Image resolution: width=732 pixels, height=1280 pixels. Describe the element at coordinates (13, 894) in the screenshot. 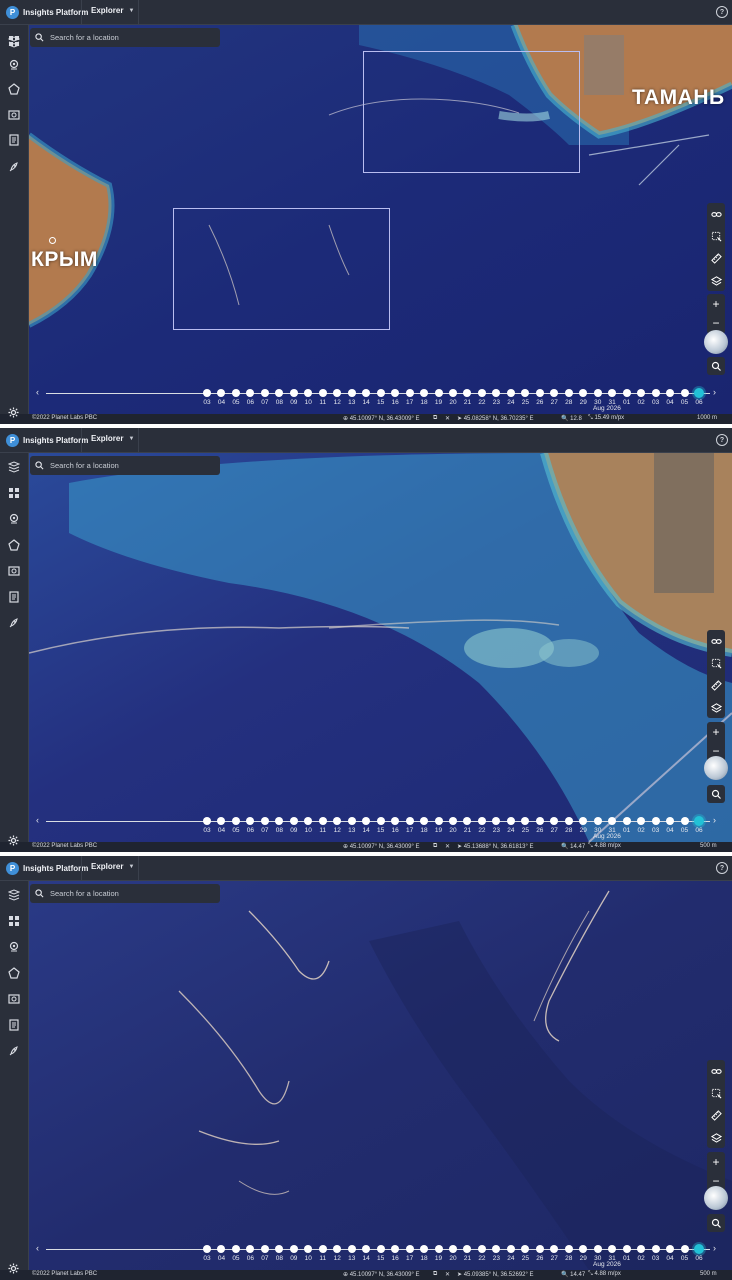

I see `layers-stack-icon` at that location.